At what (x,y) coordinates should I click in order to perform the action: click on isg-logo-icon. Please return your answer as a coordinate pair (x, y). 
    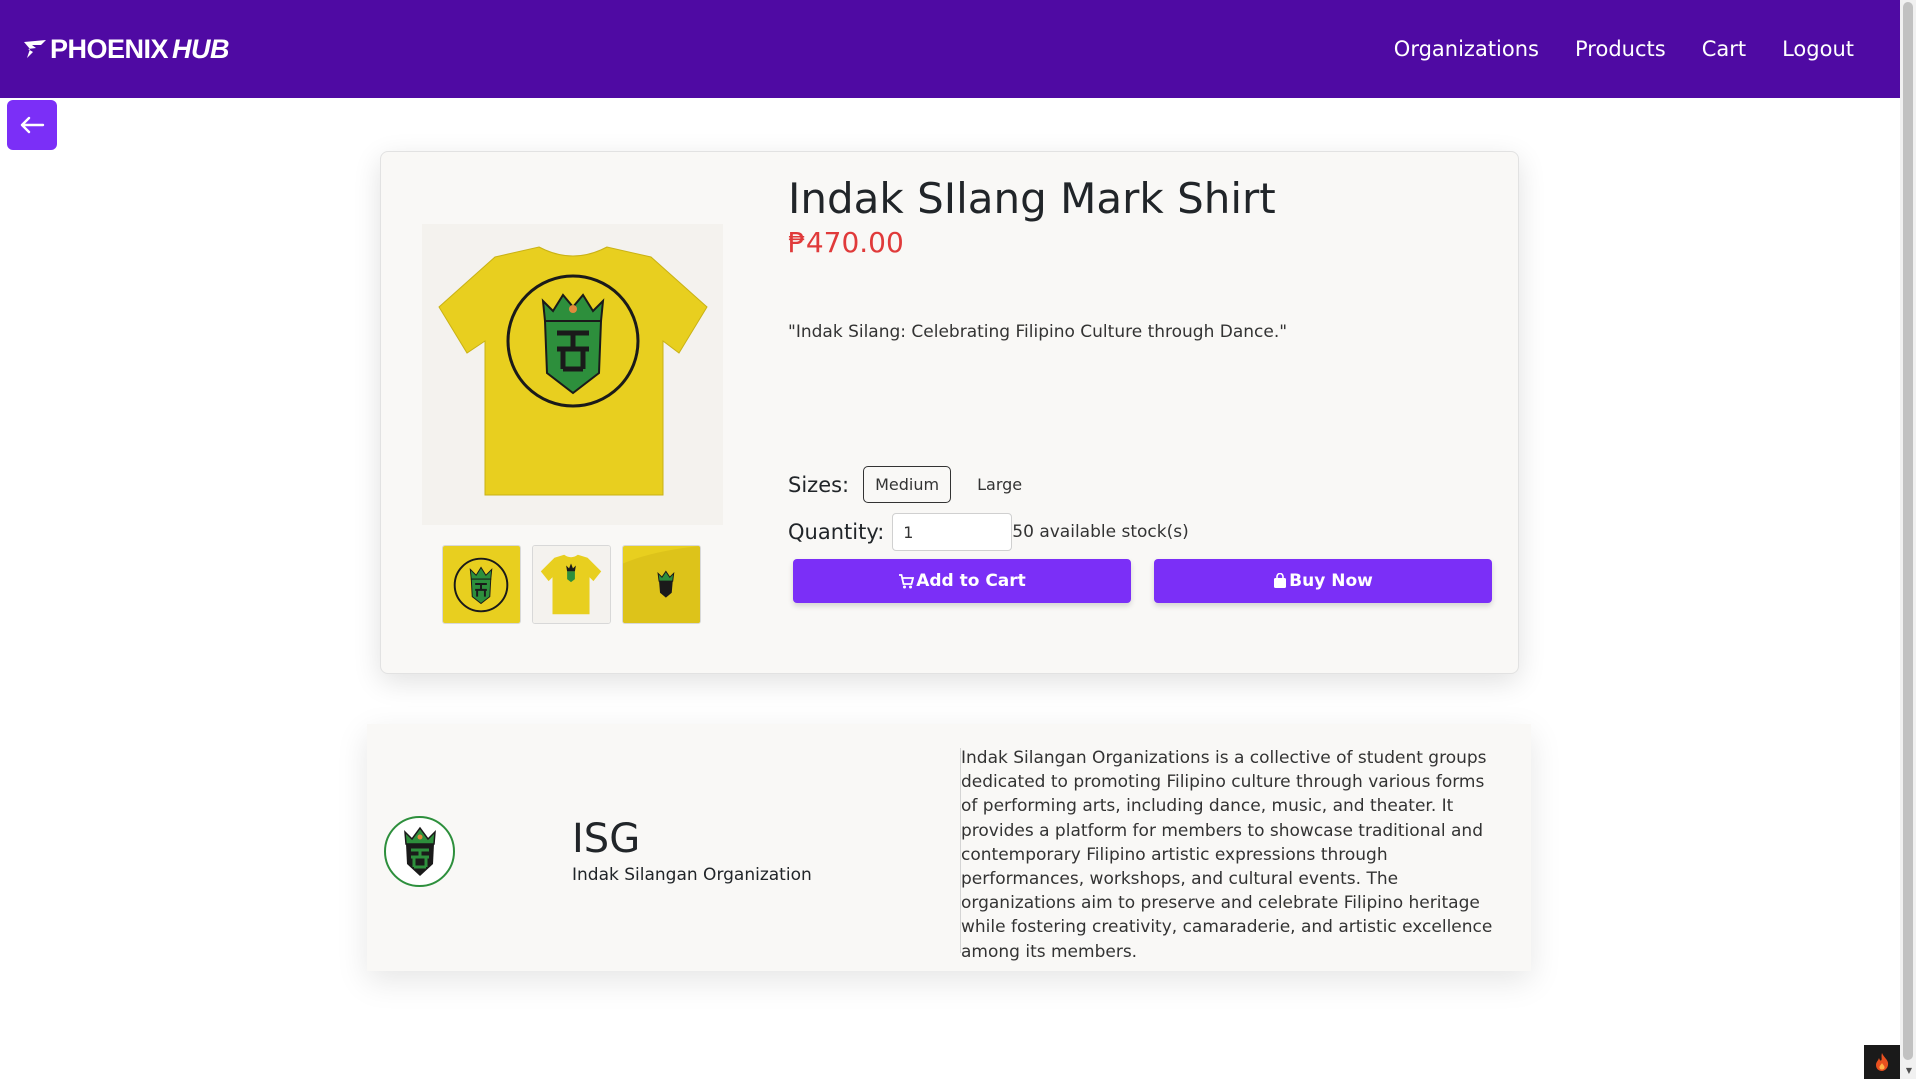
    Looking at the image, I should click on (419, 851).